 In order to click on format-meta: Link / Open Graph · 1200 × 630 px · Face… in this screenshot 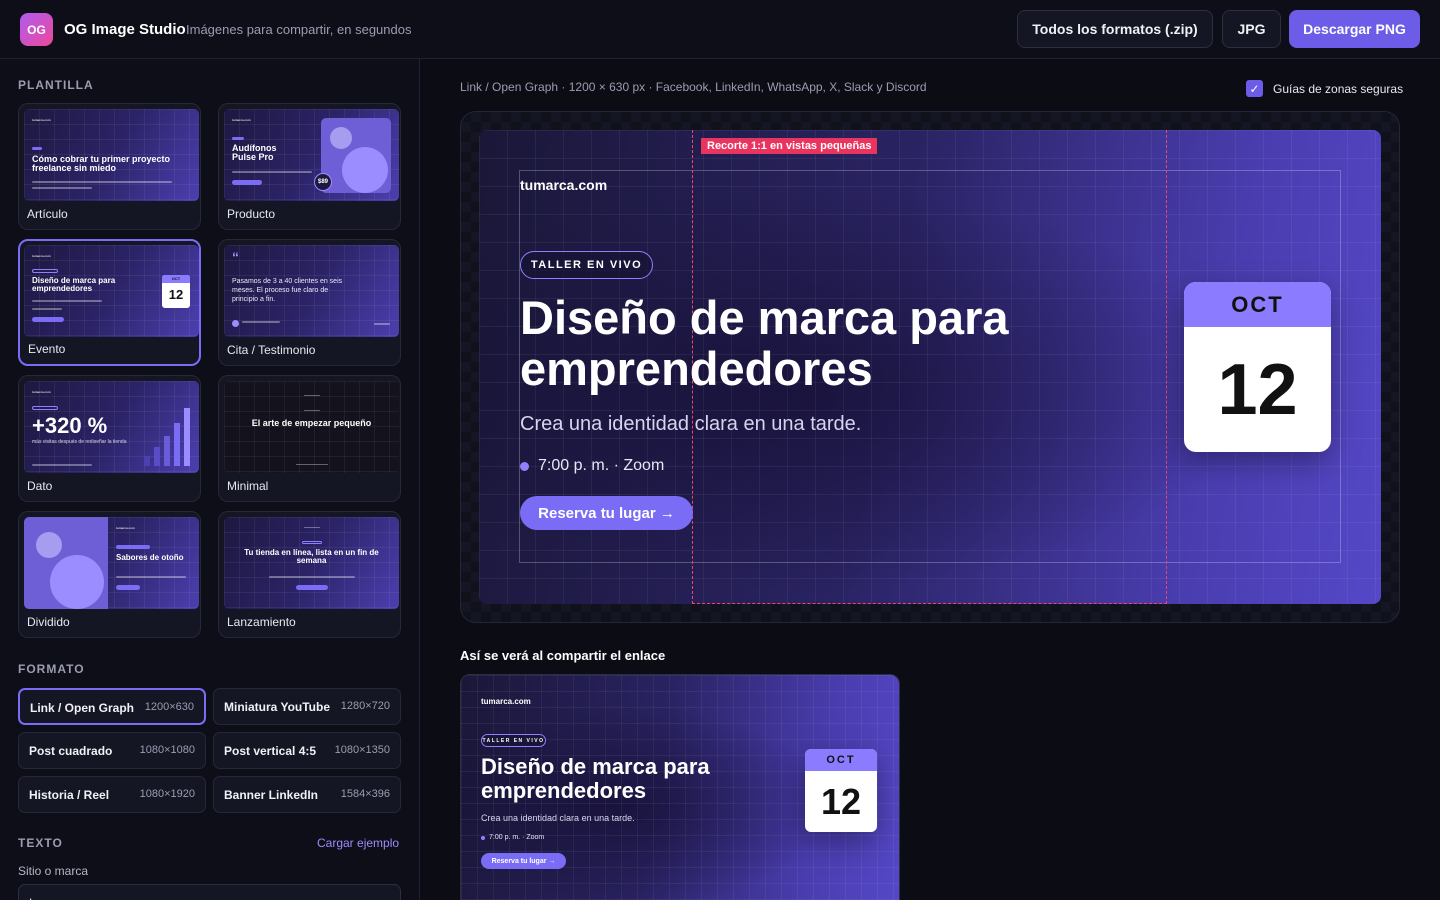, I will do `click(693, 87)`.